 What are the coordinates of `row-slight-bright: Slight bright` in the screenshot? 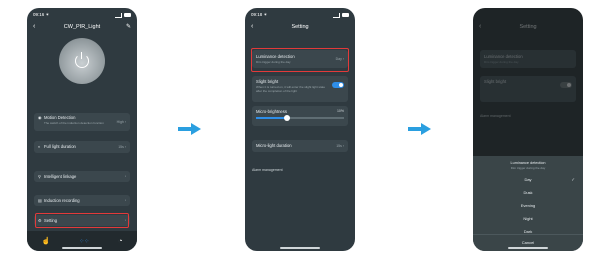 It's located at (528, 89).